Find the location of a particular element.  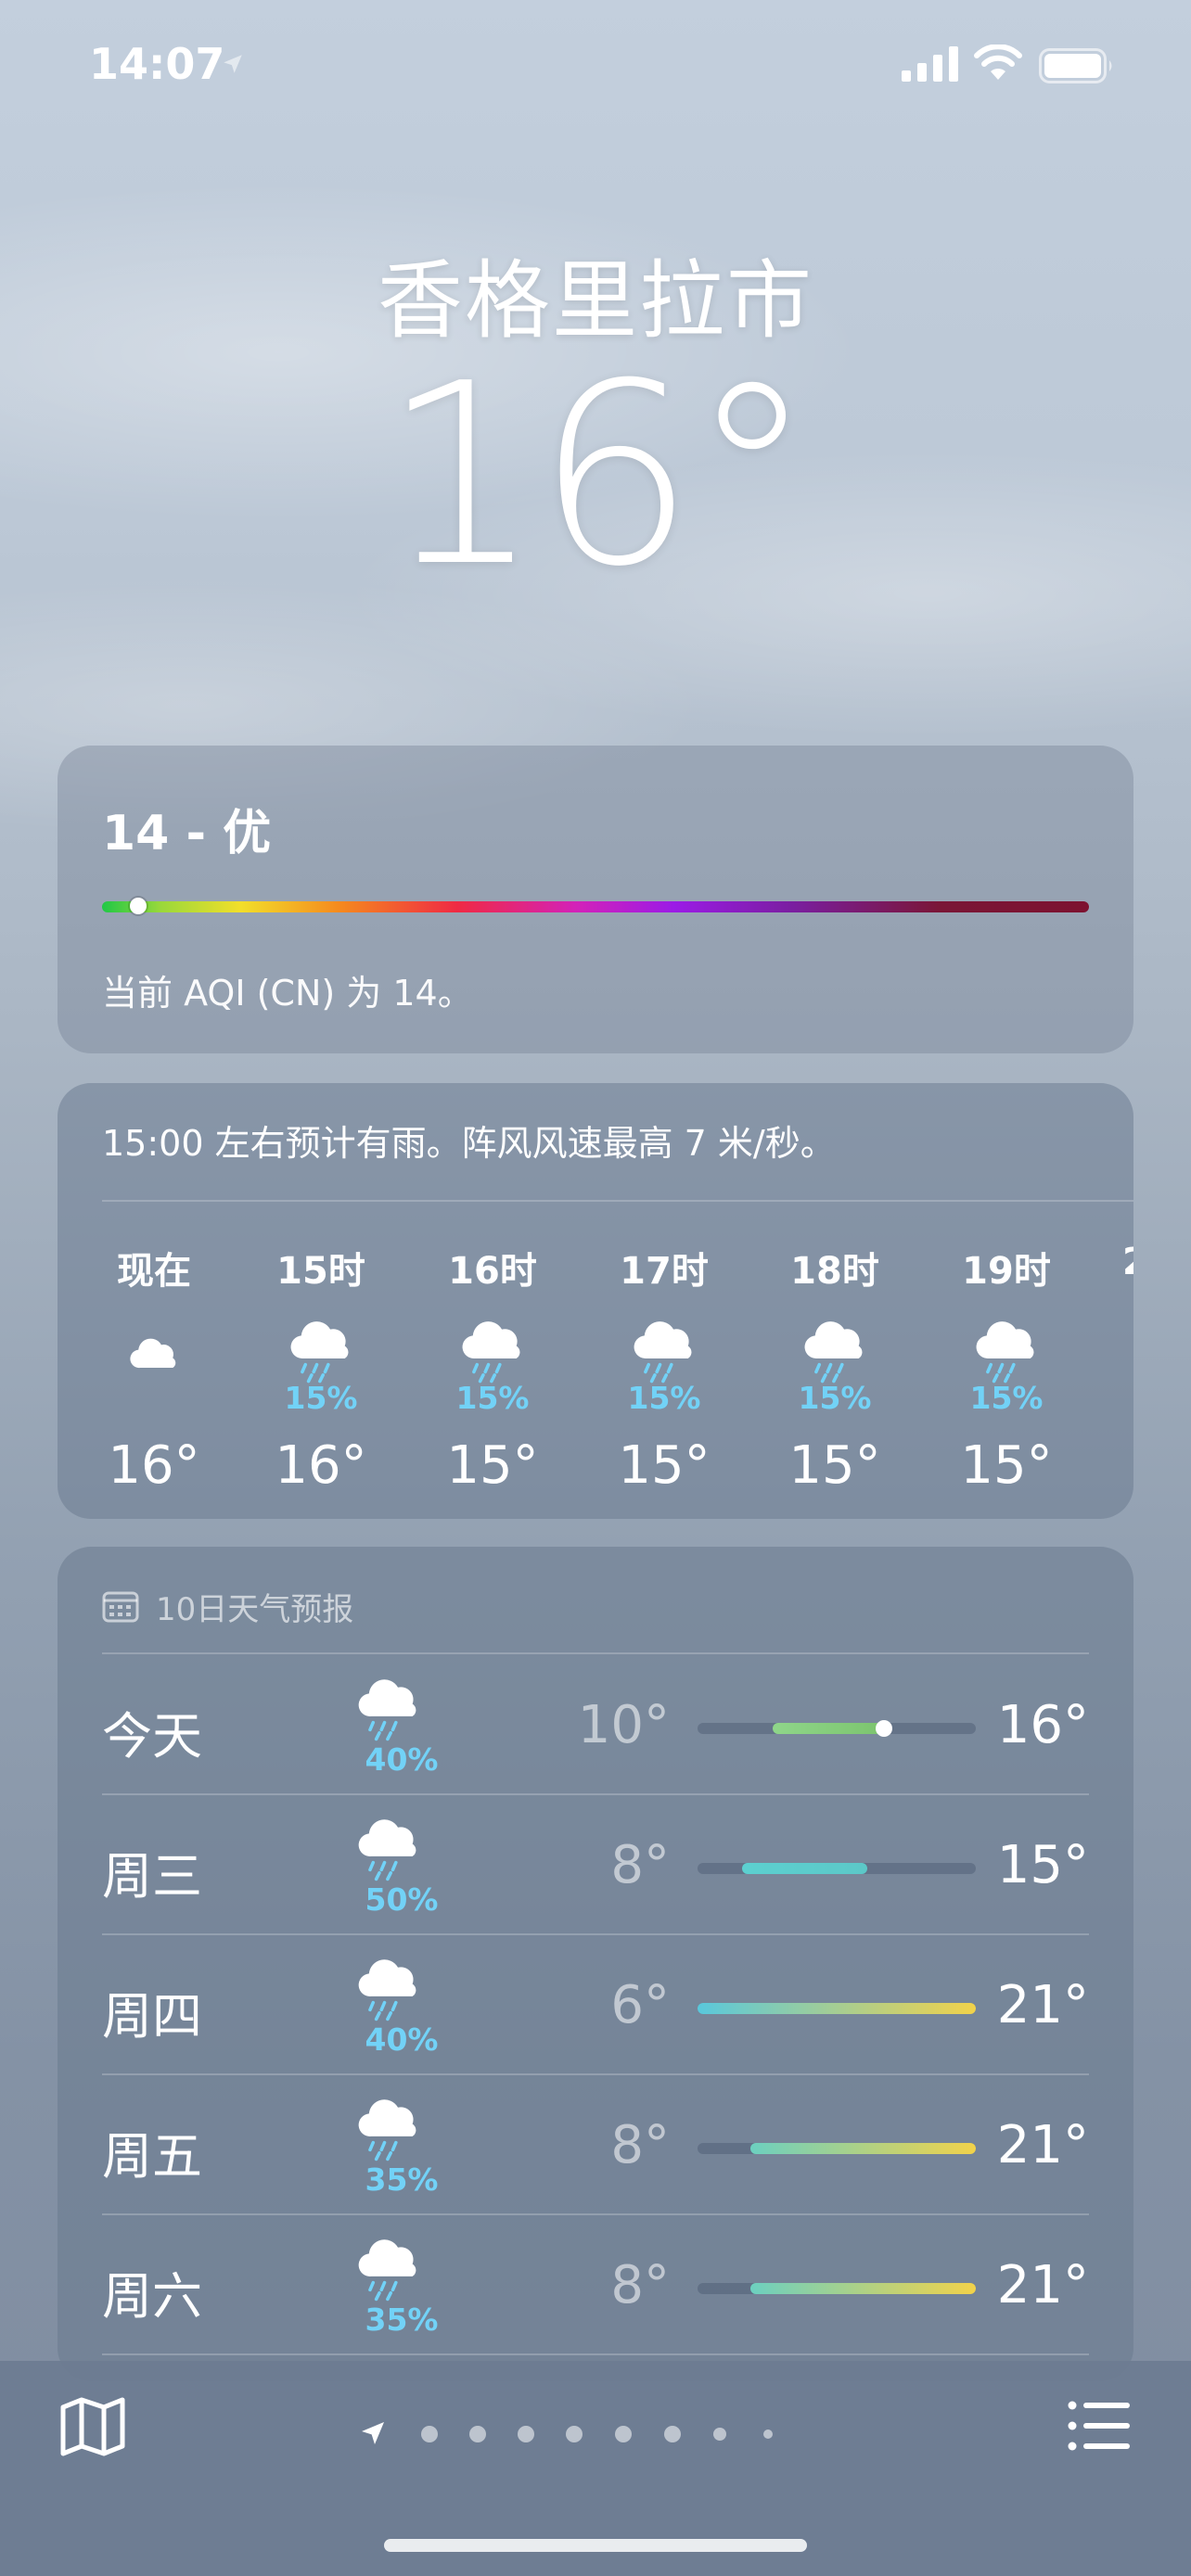

battery-icon is located at coordinates (1075, 66).